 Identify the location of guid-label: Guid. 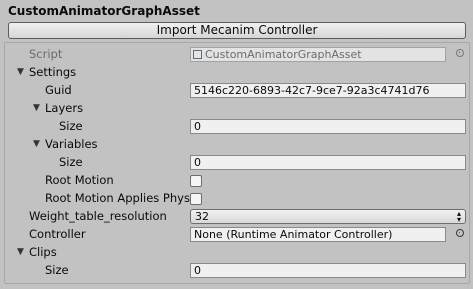
(58, 90).